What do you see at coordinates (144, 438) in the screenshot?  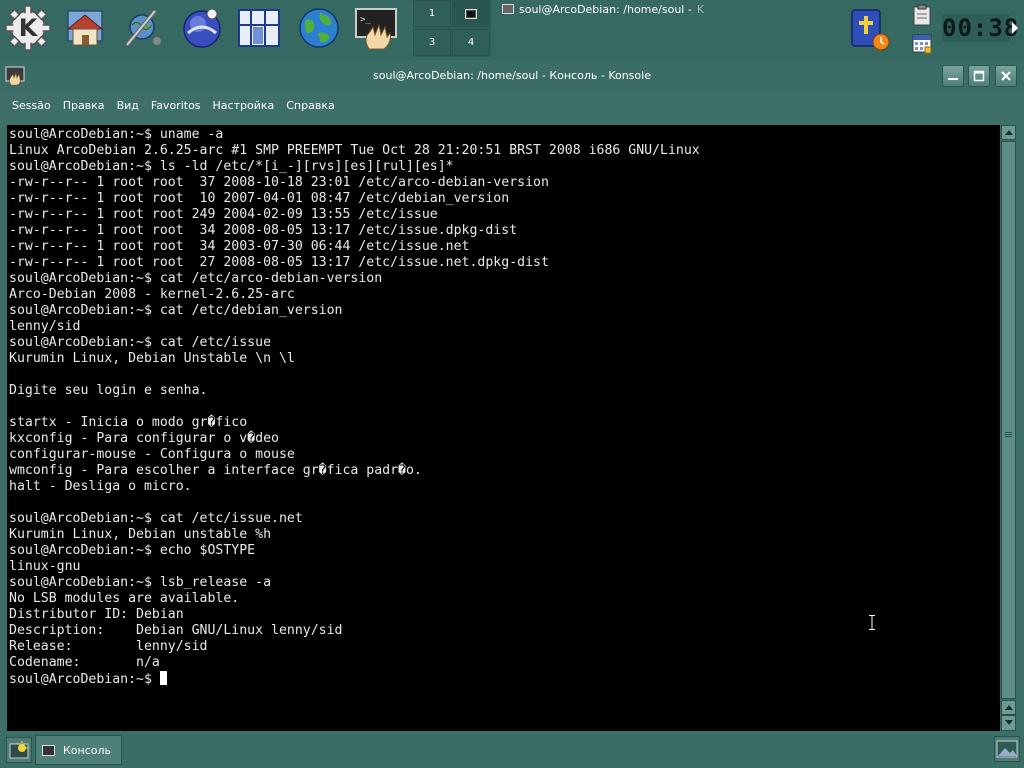 I see `terminal-line: kxconfig - Para configurar o v�deo` at bounding box center [144, 438].